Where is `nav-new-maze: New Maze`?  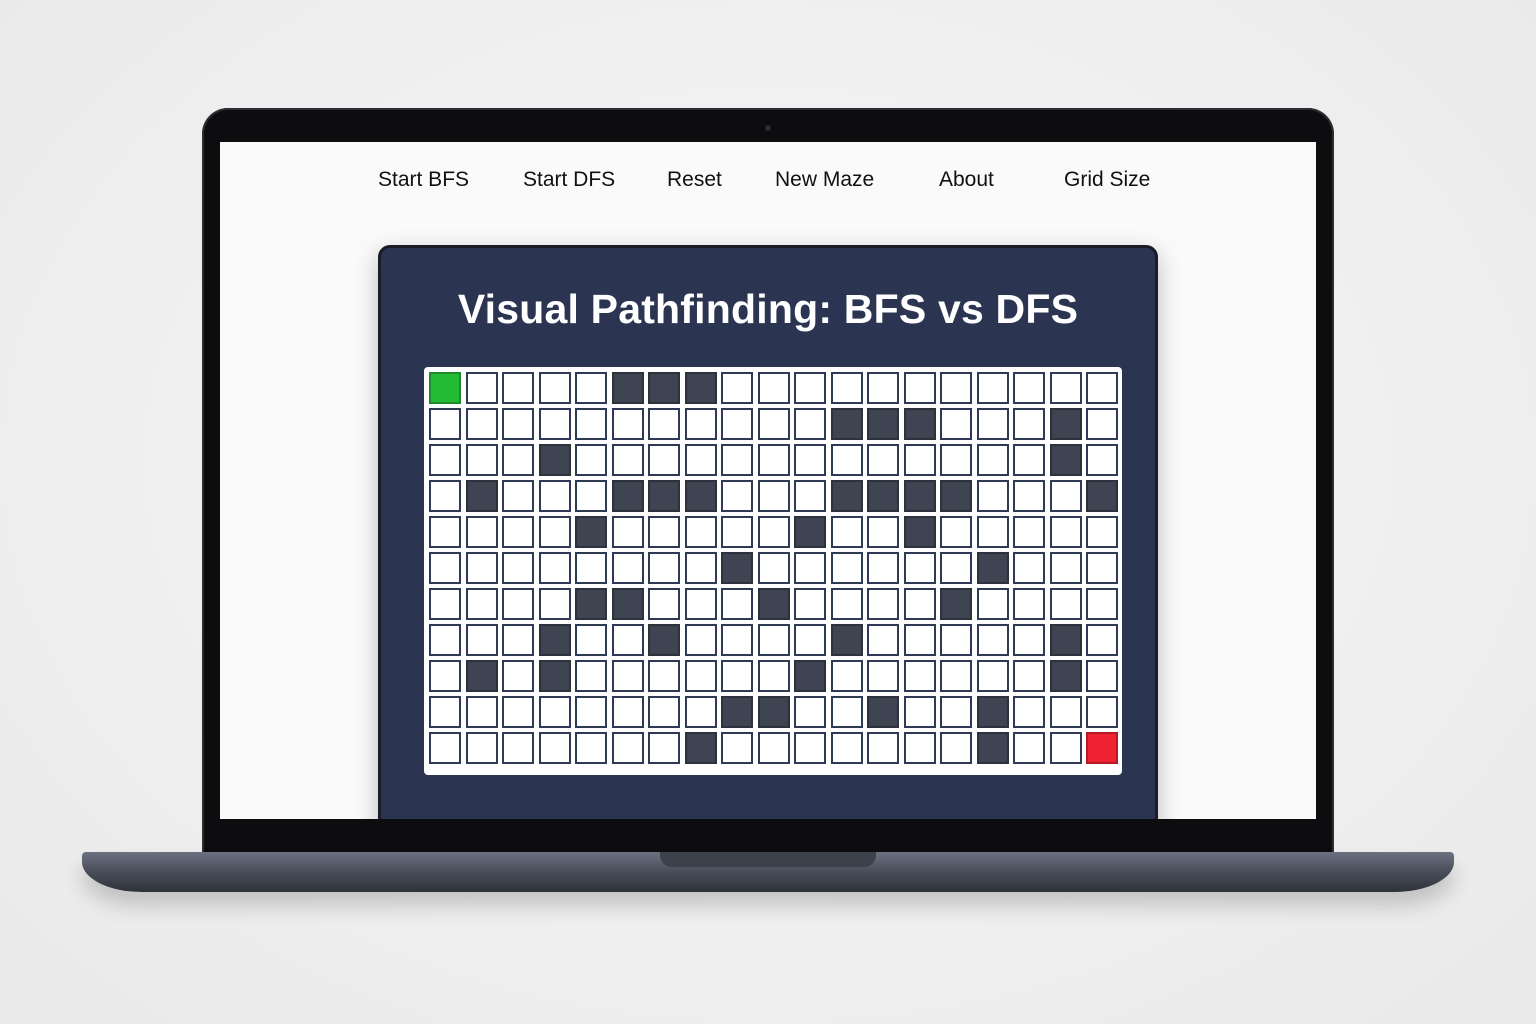 nav-new-maze: New Maze is located at coordinates (824, 180).